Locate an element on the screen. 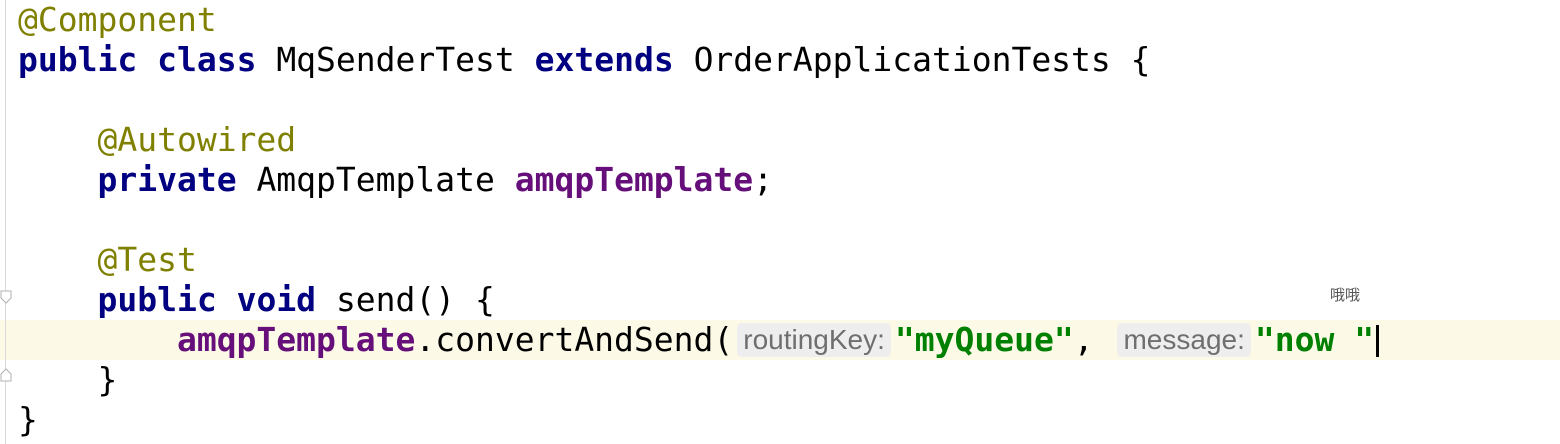  method-call: .convertAndSend( is located at coordinates (574, 339).